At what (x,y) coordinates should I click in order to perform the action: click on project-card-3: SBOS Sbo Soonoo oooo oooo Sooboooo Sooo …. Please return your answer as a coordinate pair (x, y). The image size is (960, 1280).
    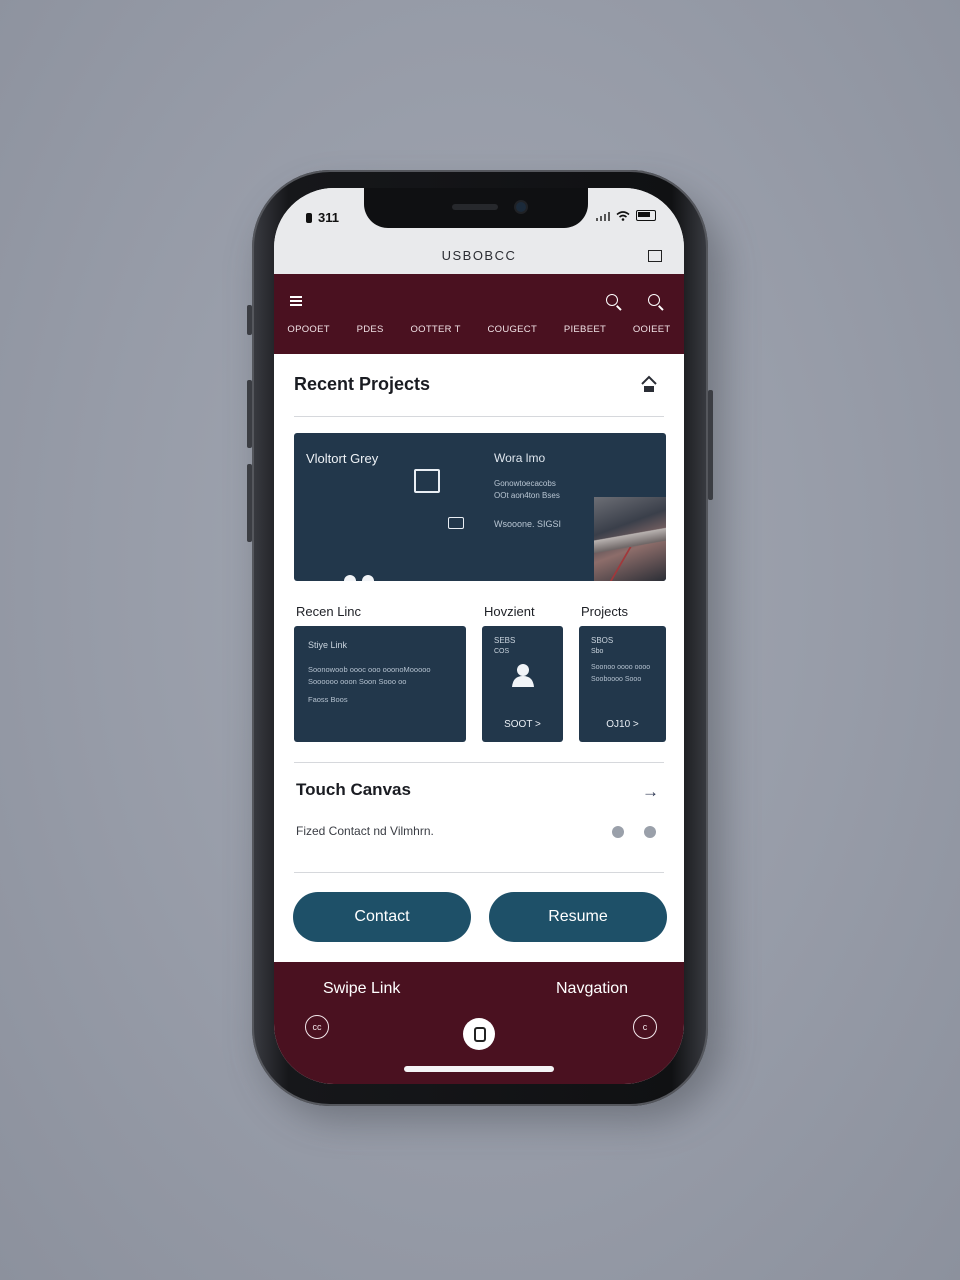
    Looking at the image, I should click on (622, 684).